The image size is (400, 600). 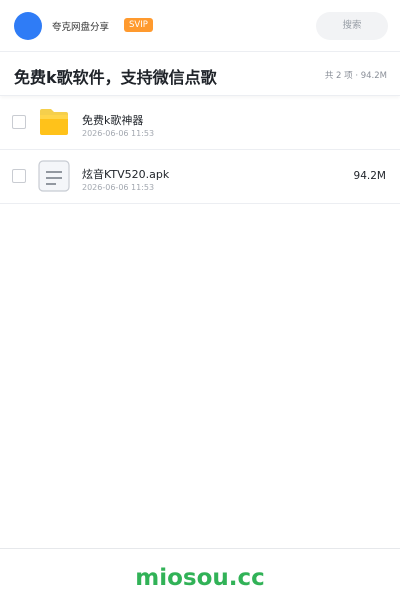 I want to click on file-document-icon, so click(x=54, y=176).